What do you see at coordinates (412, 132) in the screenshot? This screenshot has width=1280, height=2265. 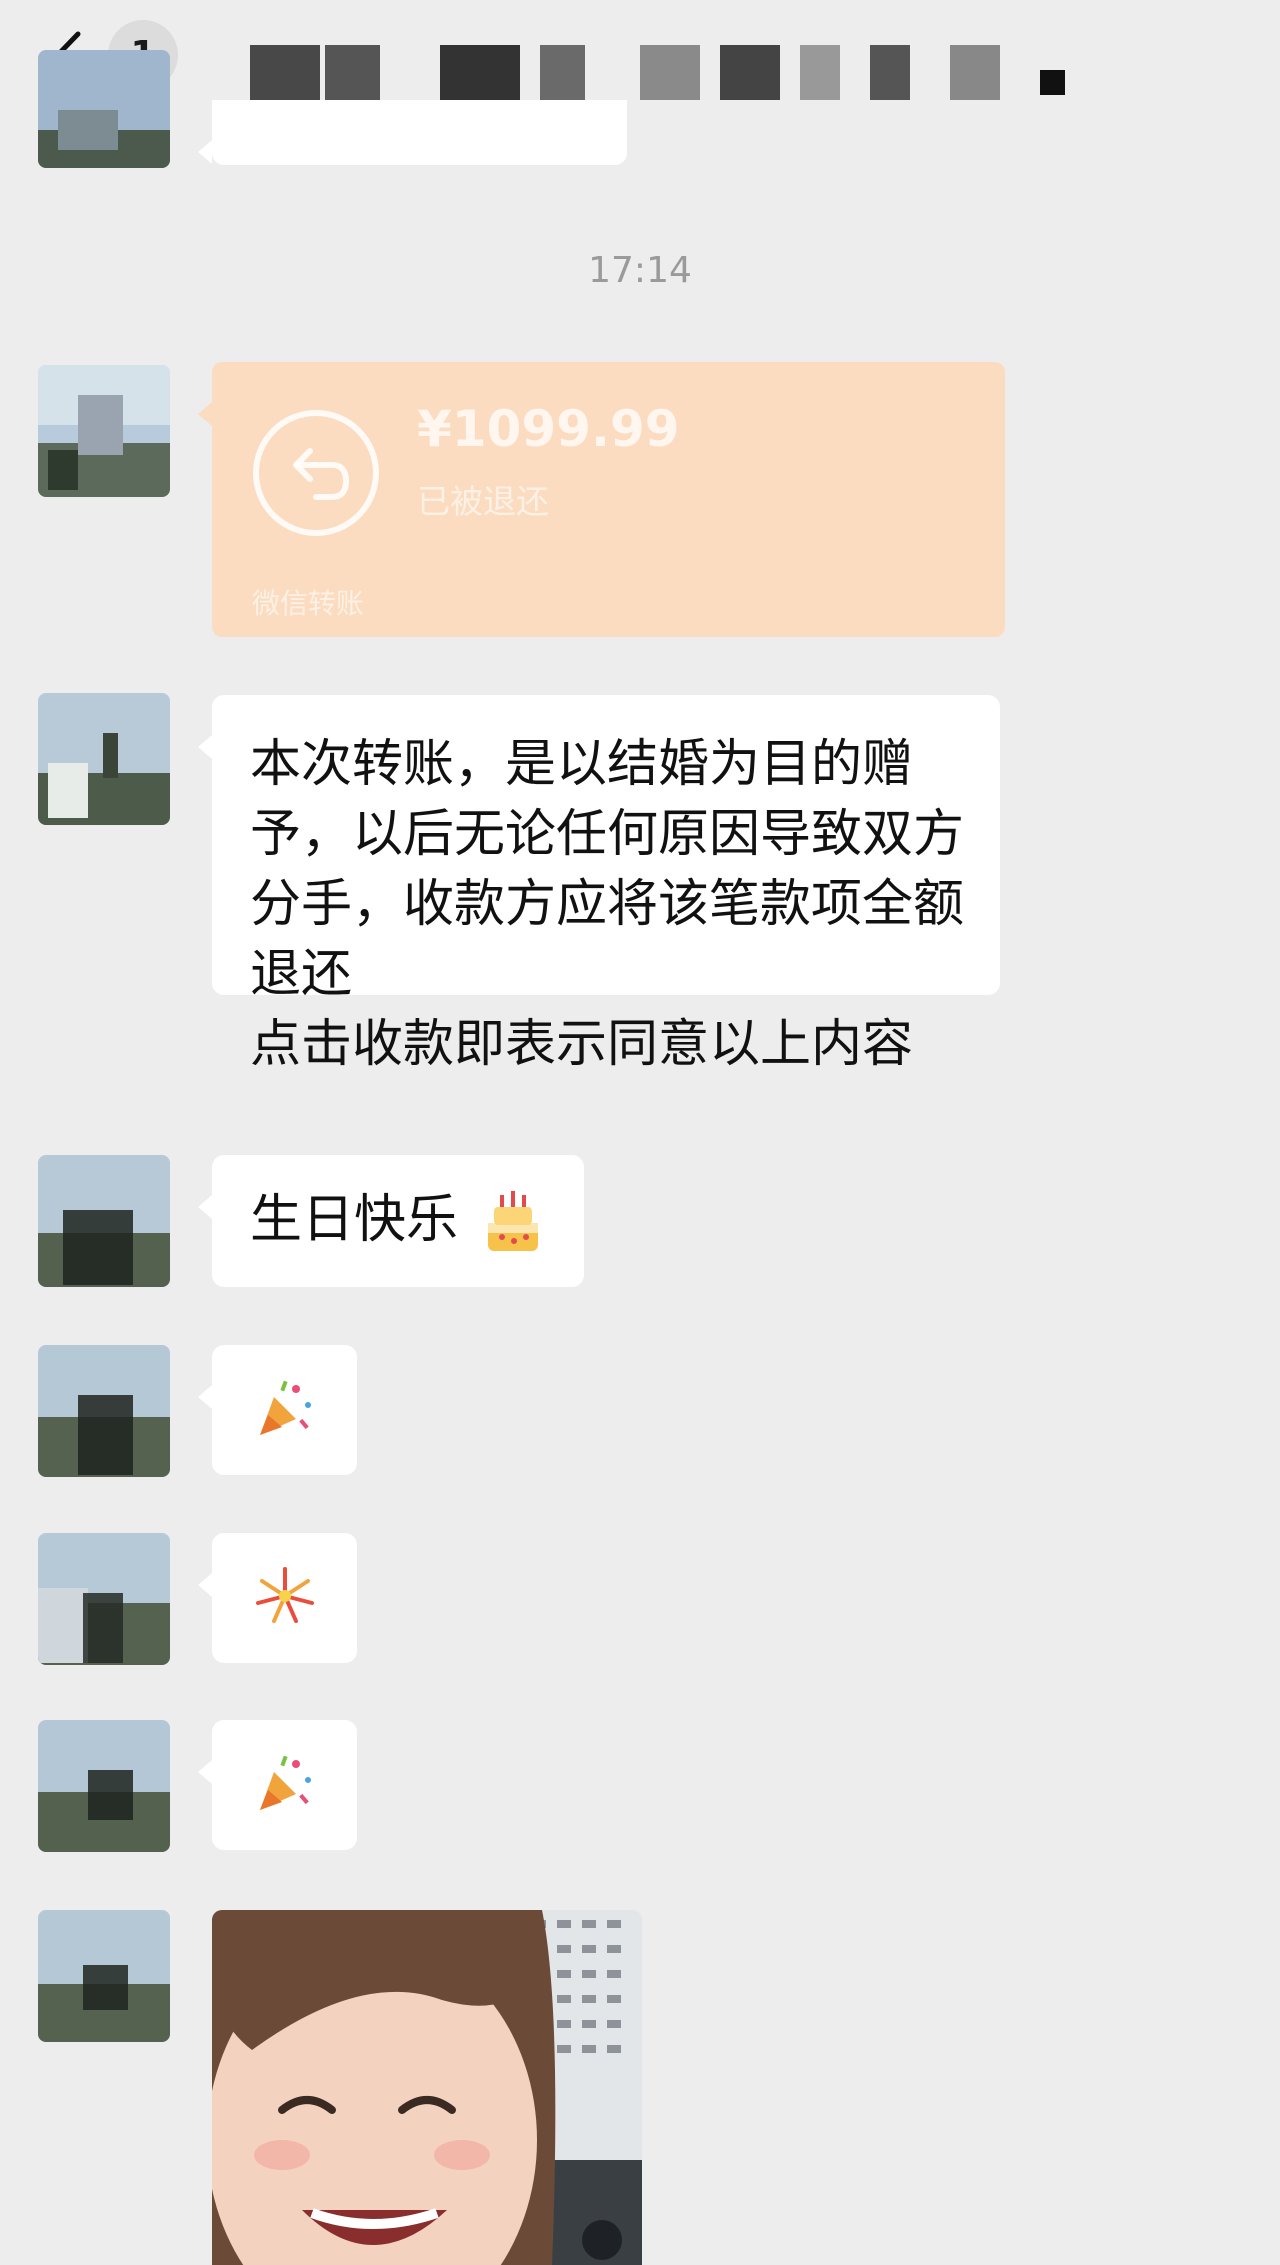 I see `message-bubble-partial` at bounding box center [412, 132].